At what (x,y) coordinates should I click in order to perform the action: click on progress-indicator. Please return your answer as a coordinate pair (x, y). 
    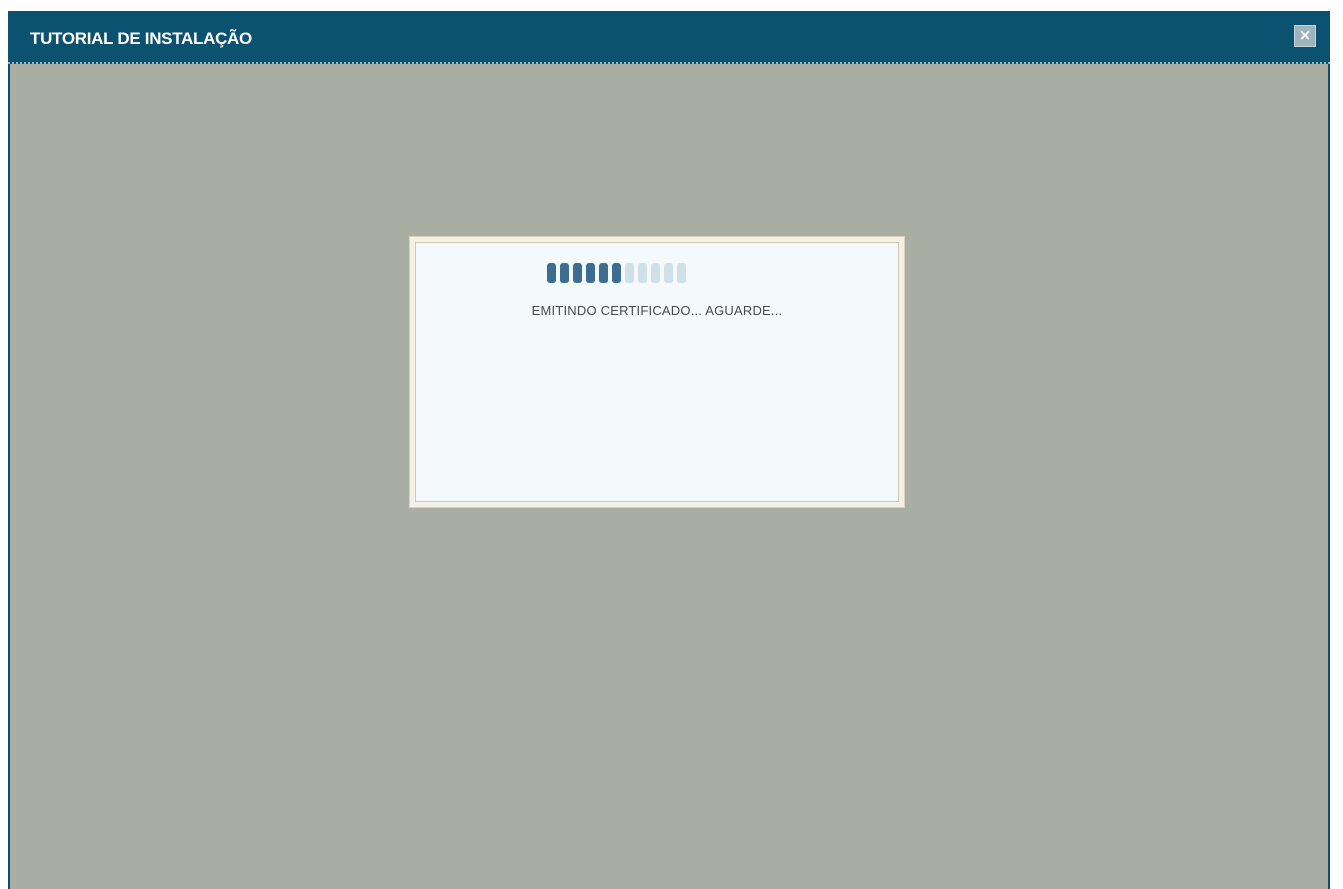
    Looking at the image, I should click on (616, 274).